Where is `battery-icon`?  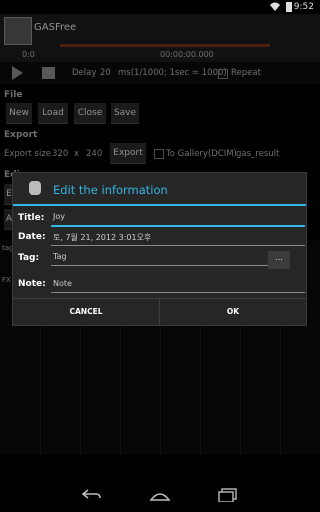
battery-icon is located at coordinates (289, 7).